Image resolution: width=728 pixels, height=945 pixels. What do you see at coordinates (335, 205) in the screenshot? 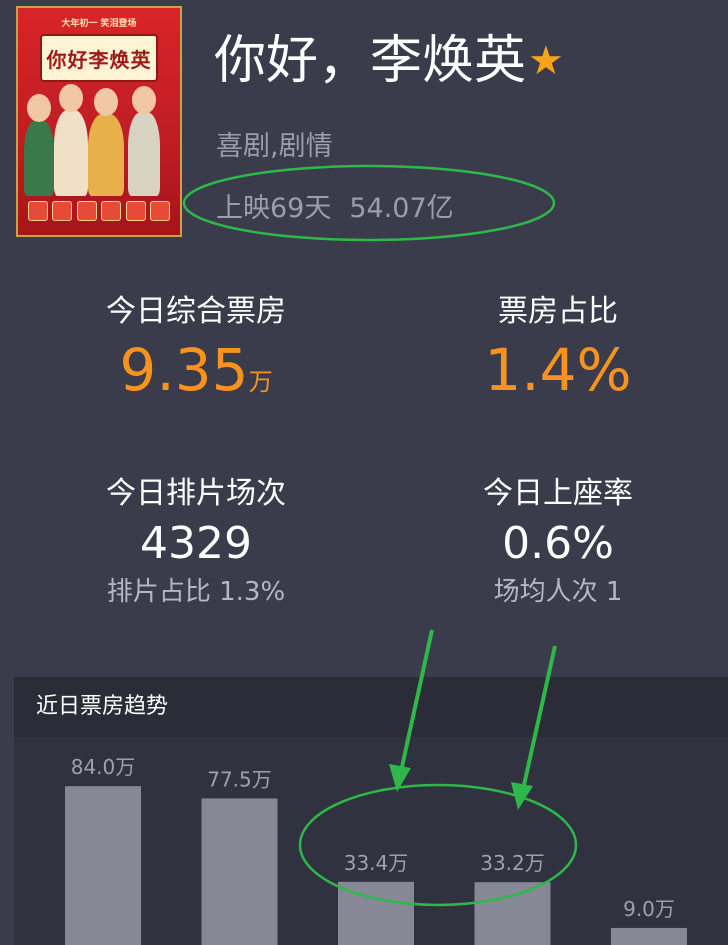
I see `release-info: 上映69天 54.07亿` at bounding box center [335, 205].